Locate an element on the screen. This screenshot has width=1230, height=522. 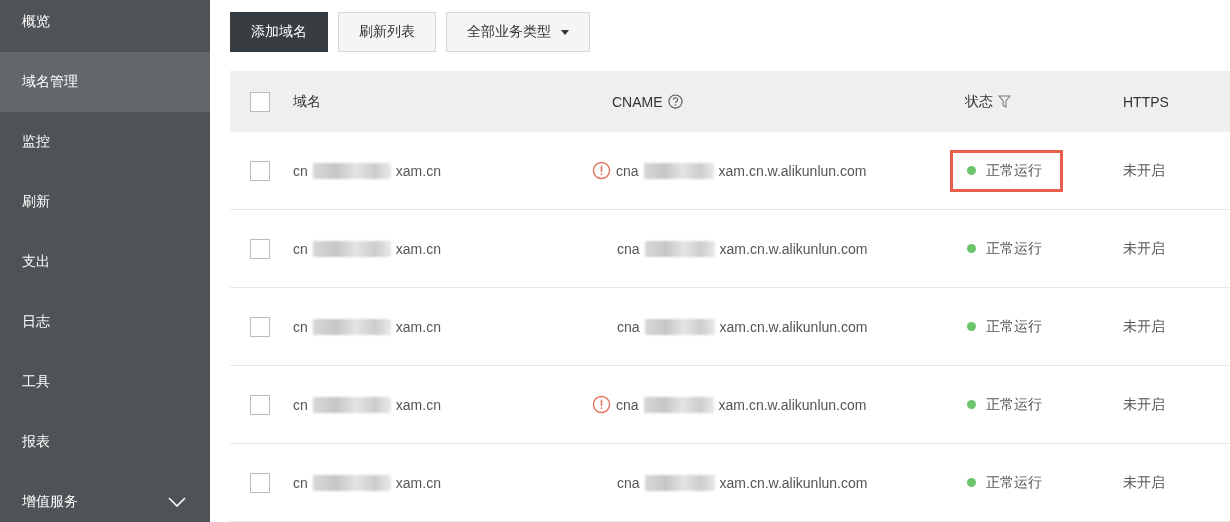
column-header: CNAME is located at coordinates (637, 101).